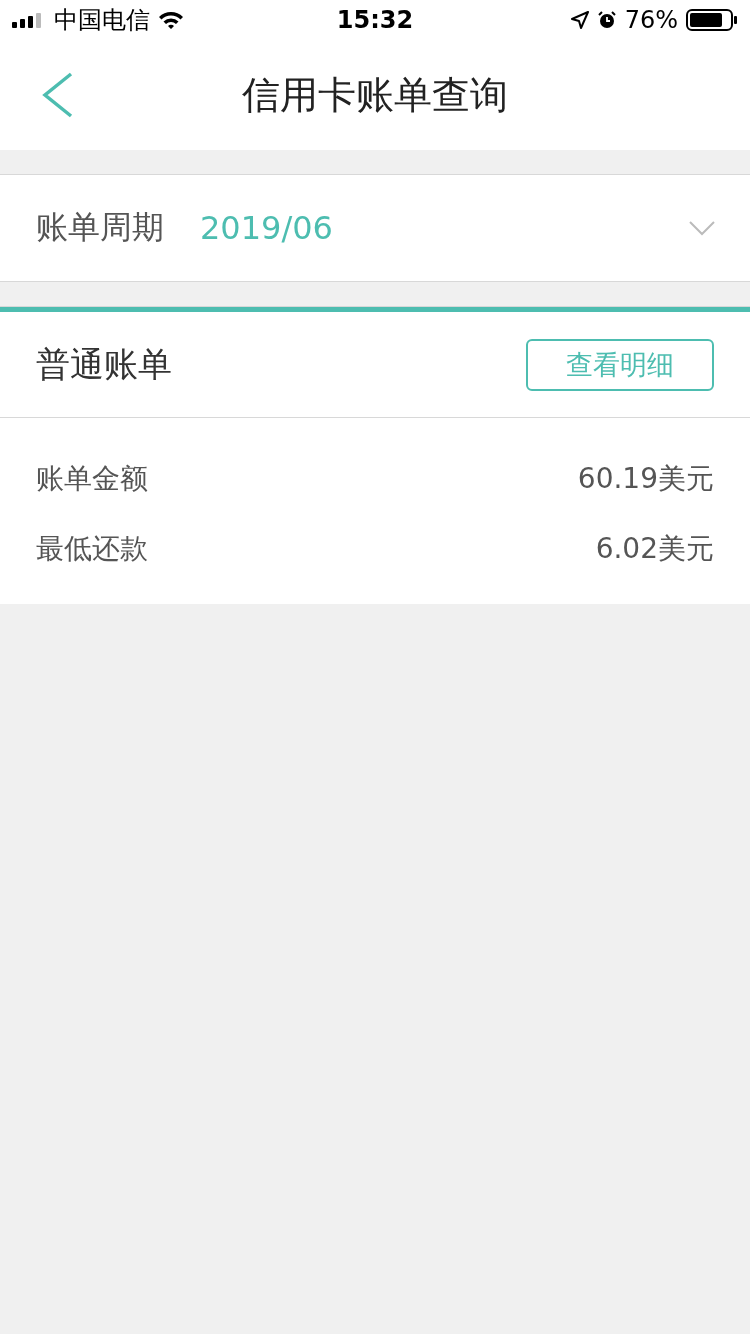 This screenshot has width=750, height=1334. Describe the element at coordinates (58, 95) in the screenshot. I see `back-icon` at that location.